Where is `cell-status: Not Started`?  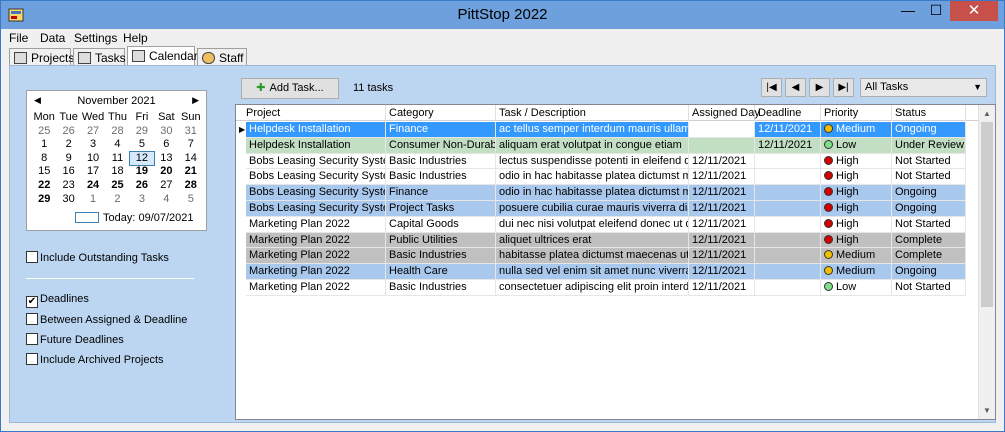
cell-status: Not Started is located at coordinates (929, 161).